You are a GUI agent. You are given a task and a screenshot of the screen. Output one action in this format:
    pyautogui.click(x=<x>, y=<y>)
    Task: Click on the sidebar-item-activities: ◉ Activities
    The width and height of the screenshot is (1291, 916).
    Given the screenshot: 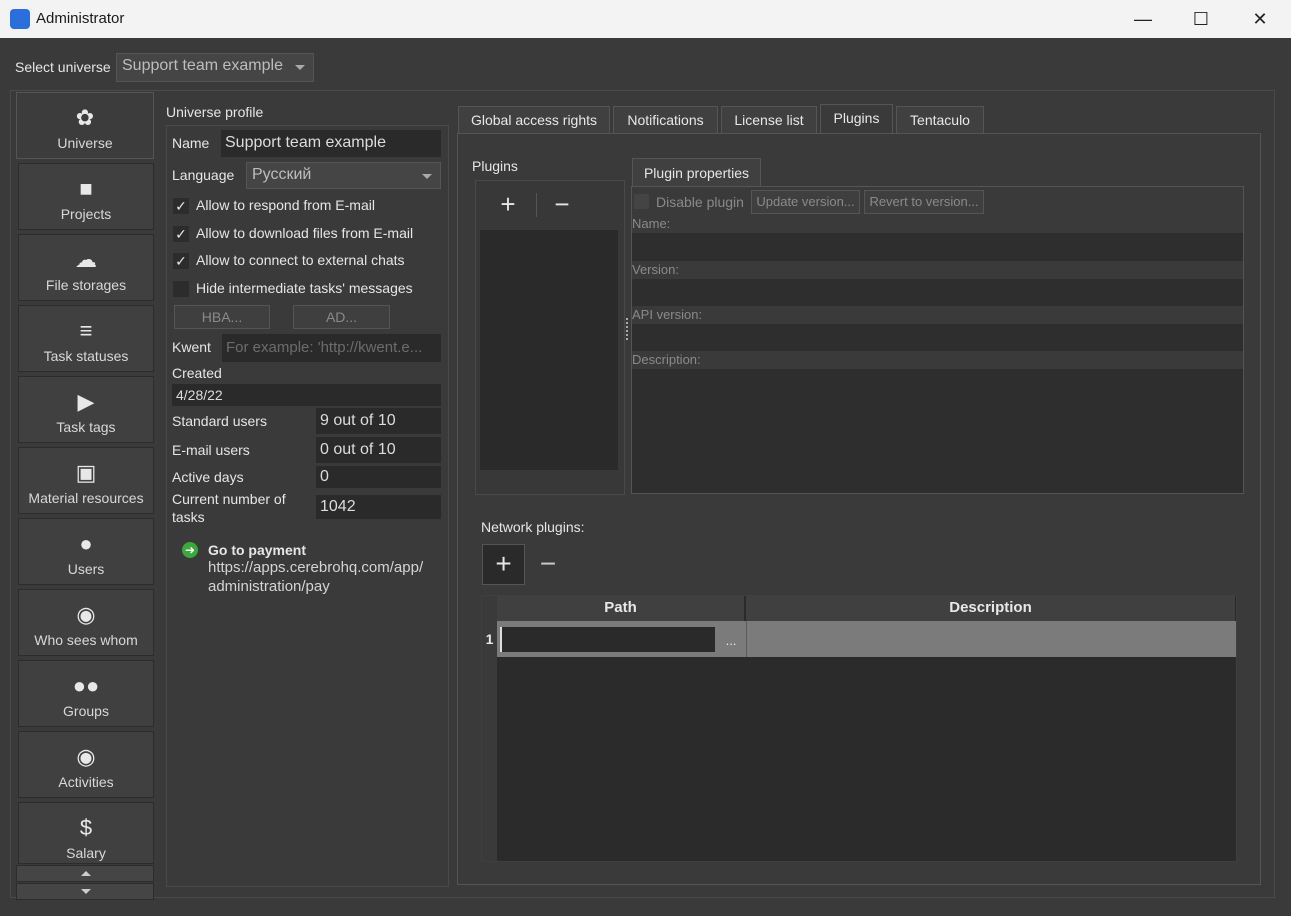 What is the action you would take?
    pyautogui.click(x=86, y=764)
    